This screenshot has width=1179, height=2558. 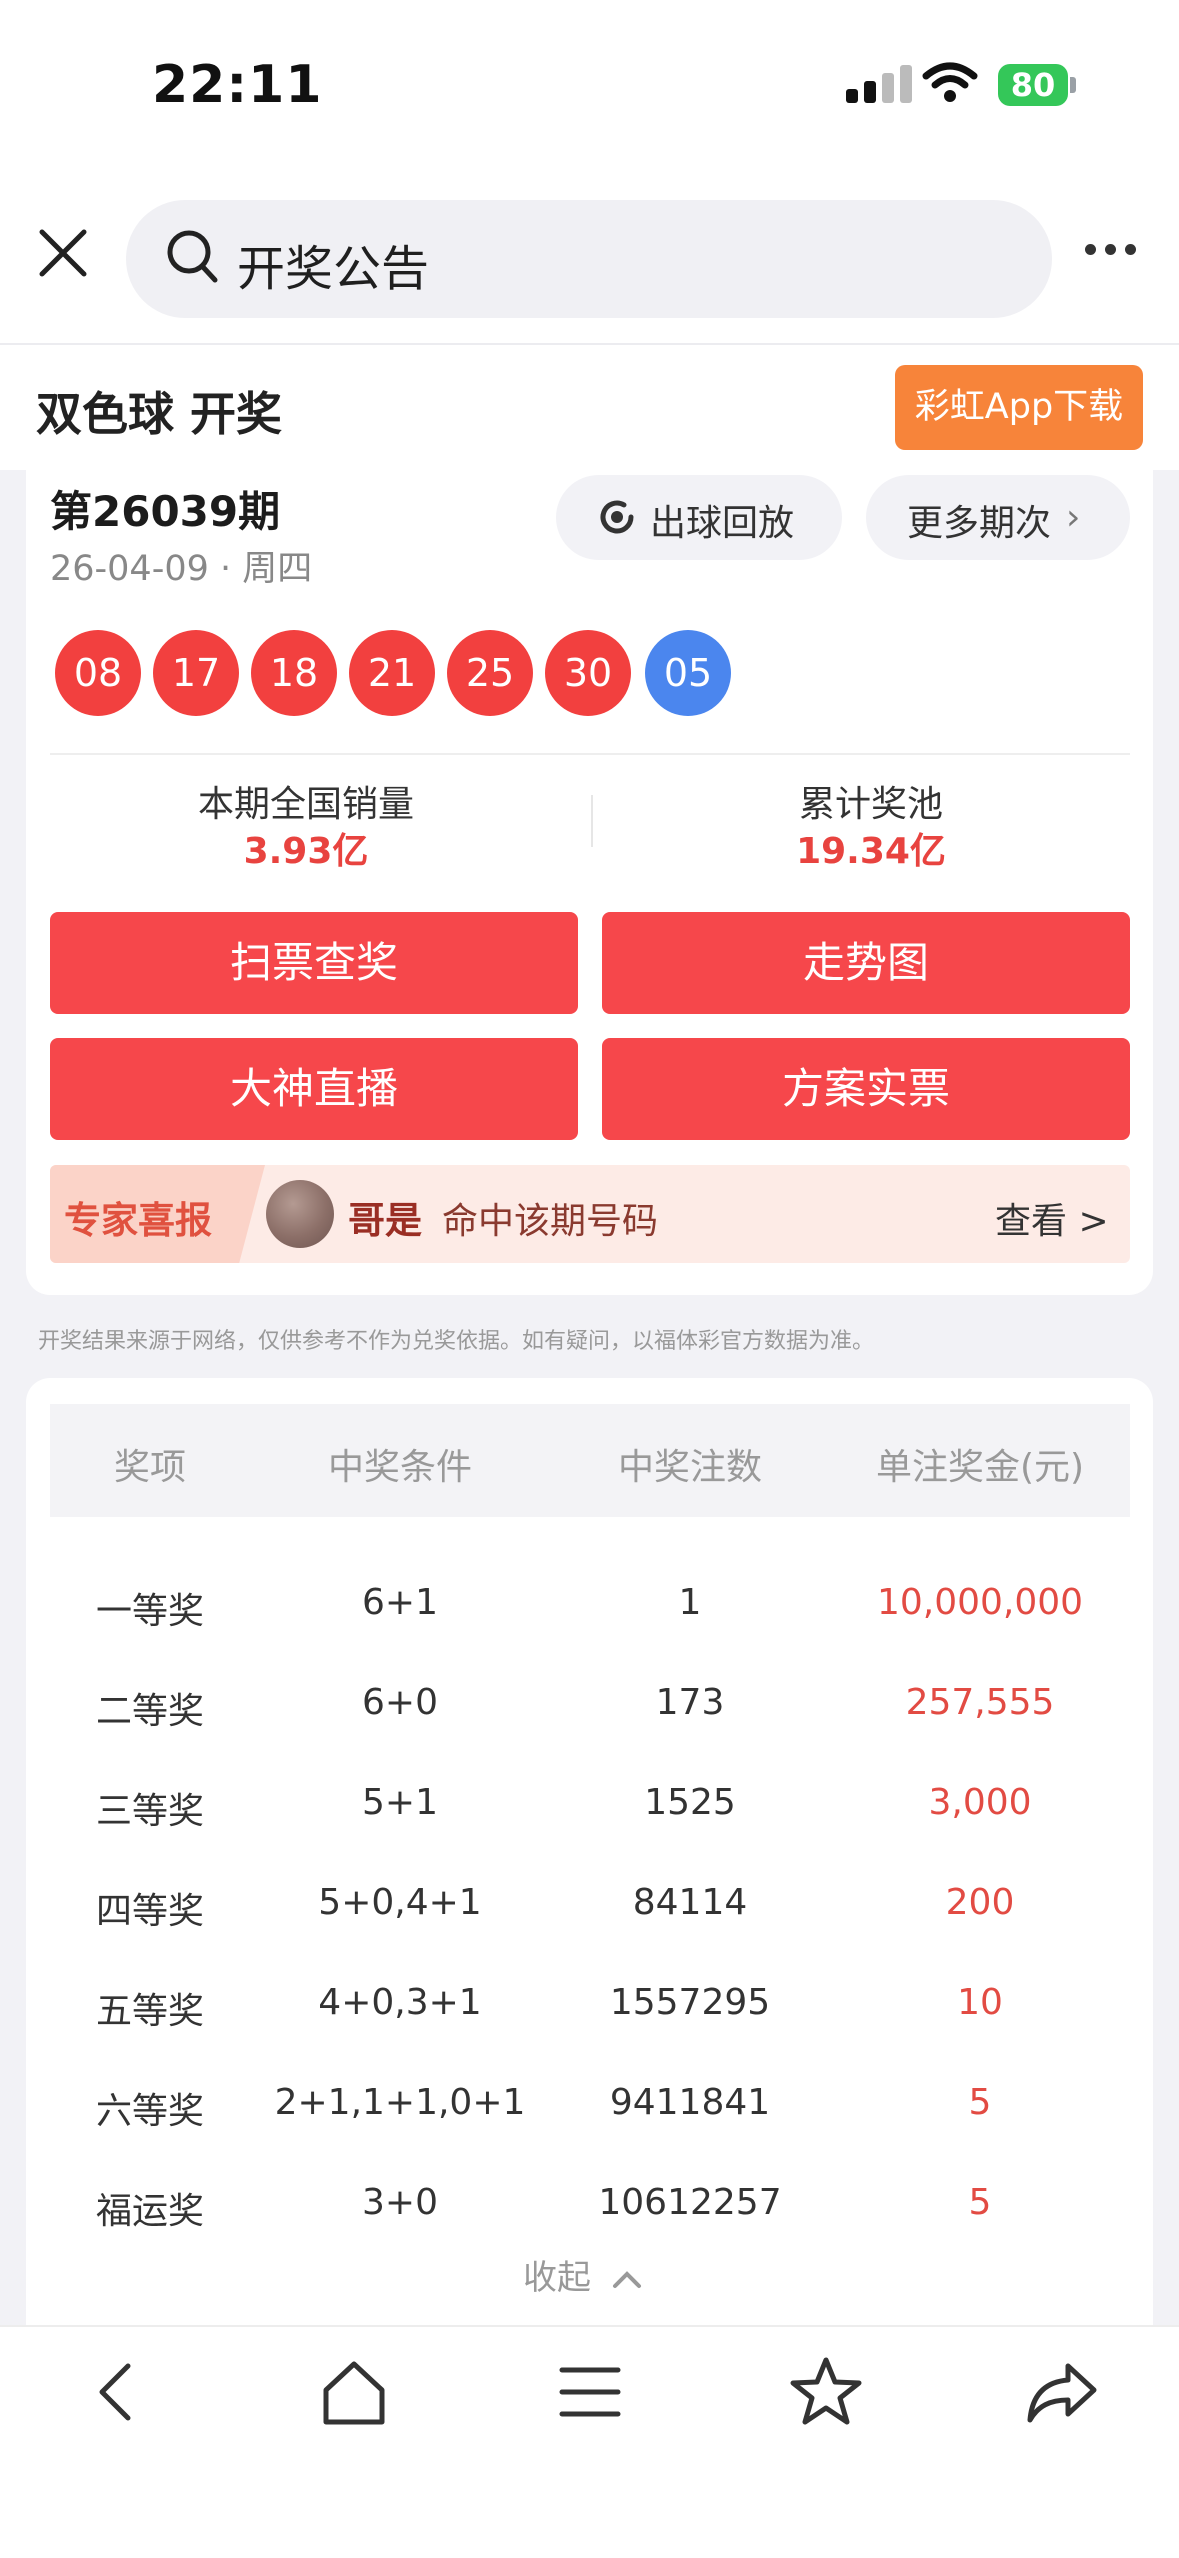 I want to click on search-query: 开奖公告, so click(x=333, y=269).